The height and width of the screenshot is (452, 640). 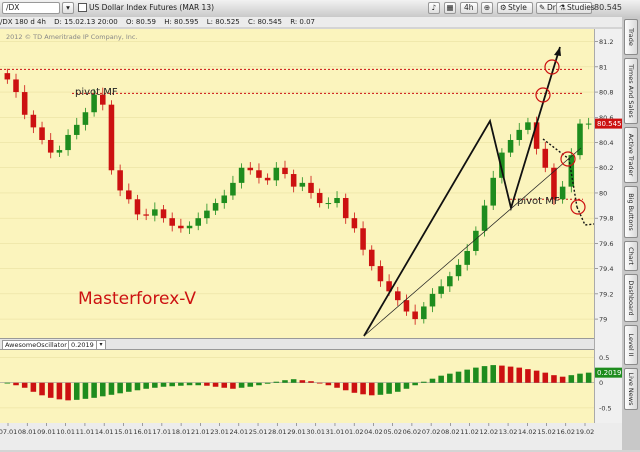 I want to click on tab-chart: Chart, so click(x=631, y=256).